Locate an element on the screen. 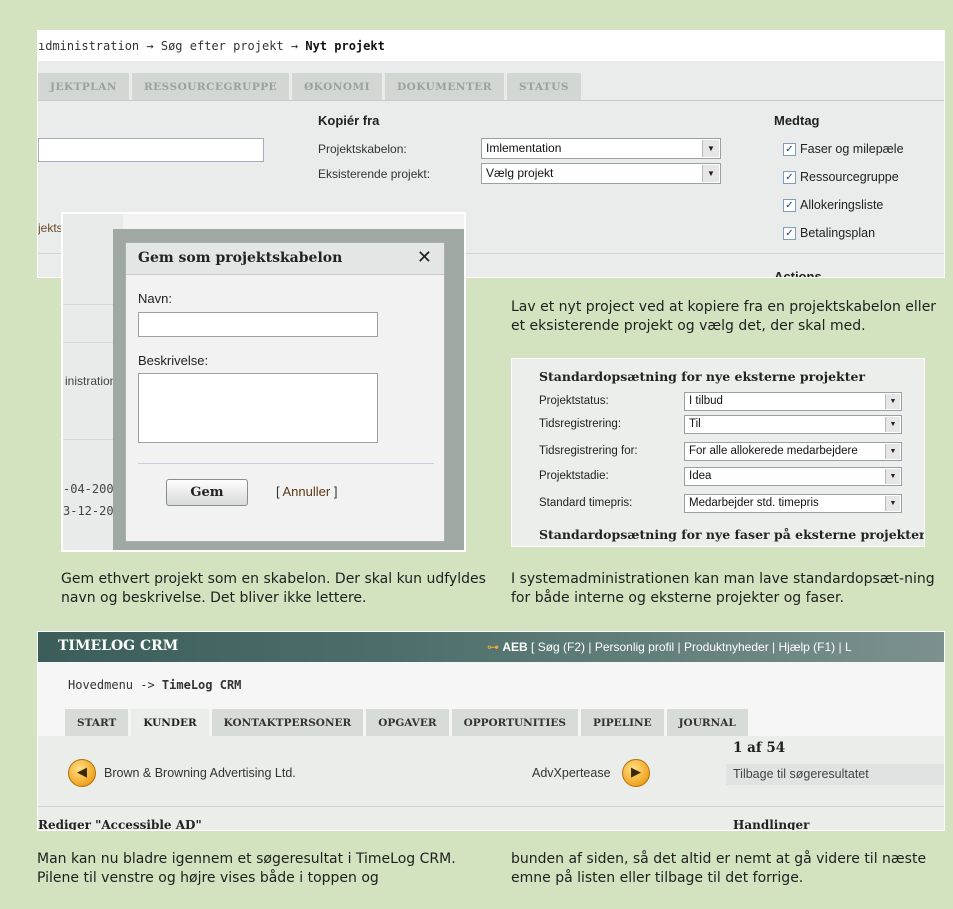  tab-status: STATUS is located at coordinates (544, 86).